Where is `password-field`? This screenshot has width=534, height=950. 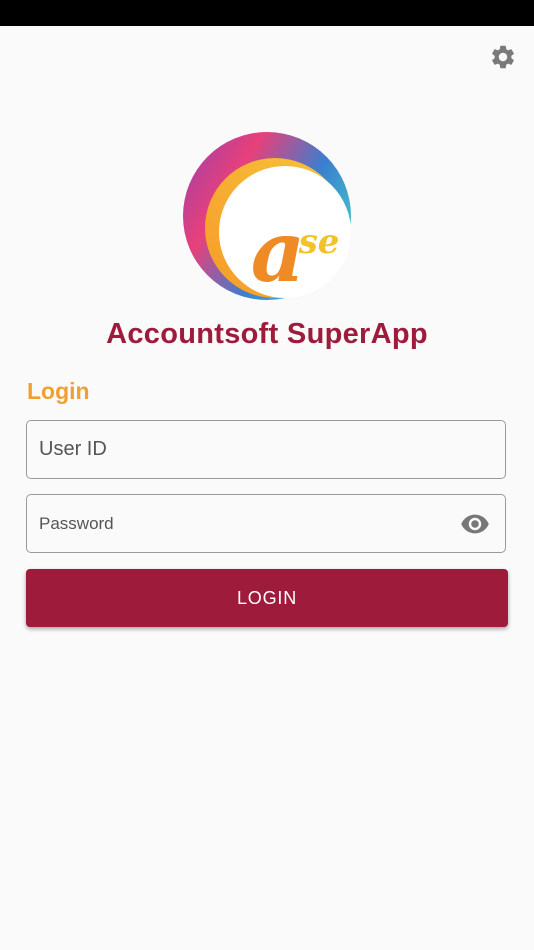 password-field is located at coordinates (266, 523).